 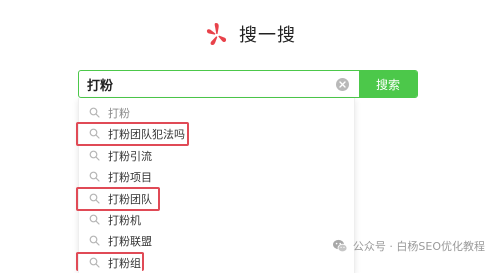 What do you see at coordinates (124, 220) in the screenshot?
I see `suggestion-label: 打粉机` at bounding box center [124, 220].